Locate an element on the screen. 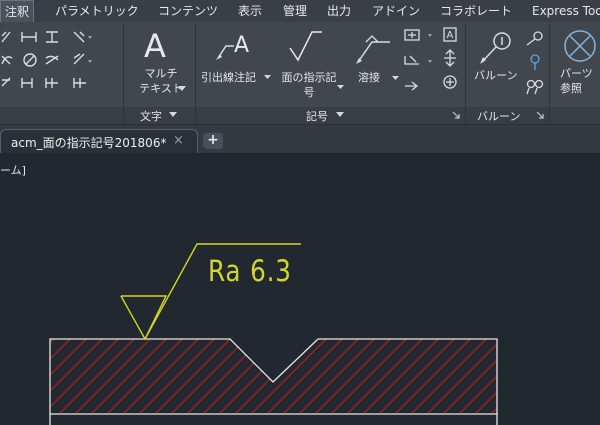 The height and width of the screenshot is (425, 600). balloon-icon is located at coordinates (496, 48).